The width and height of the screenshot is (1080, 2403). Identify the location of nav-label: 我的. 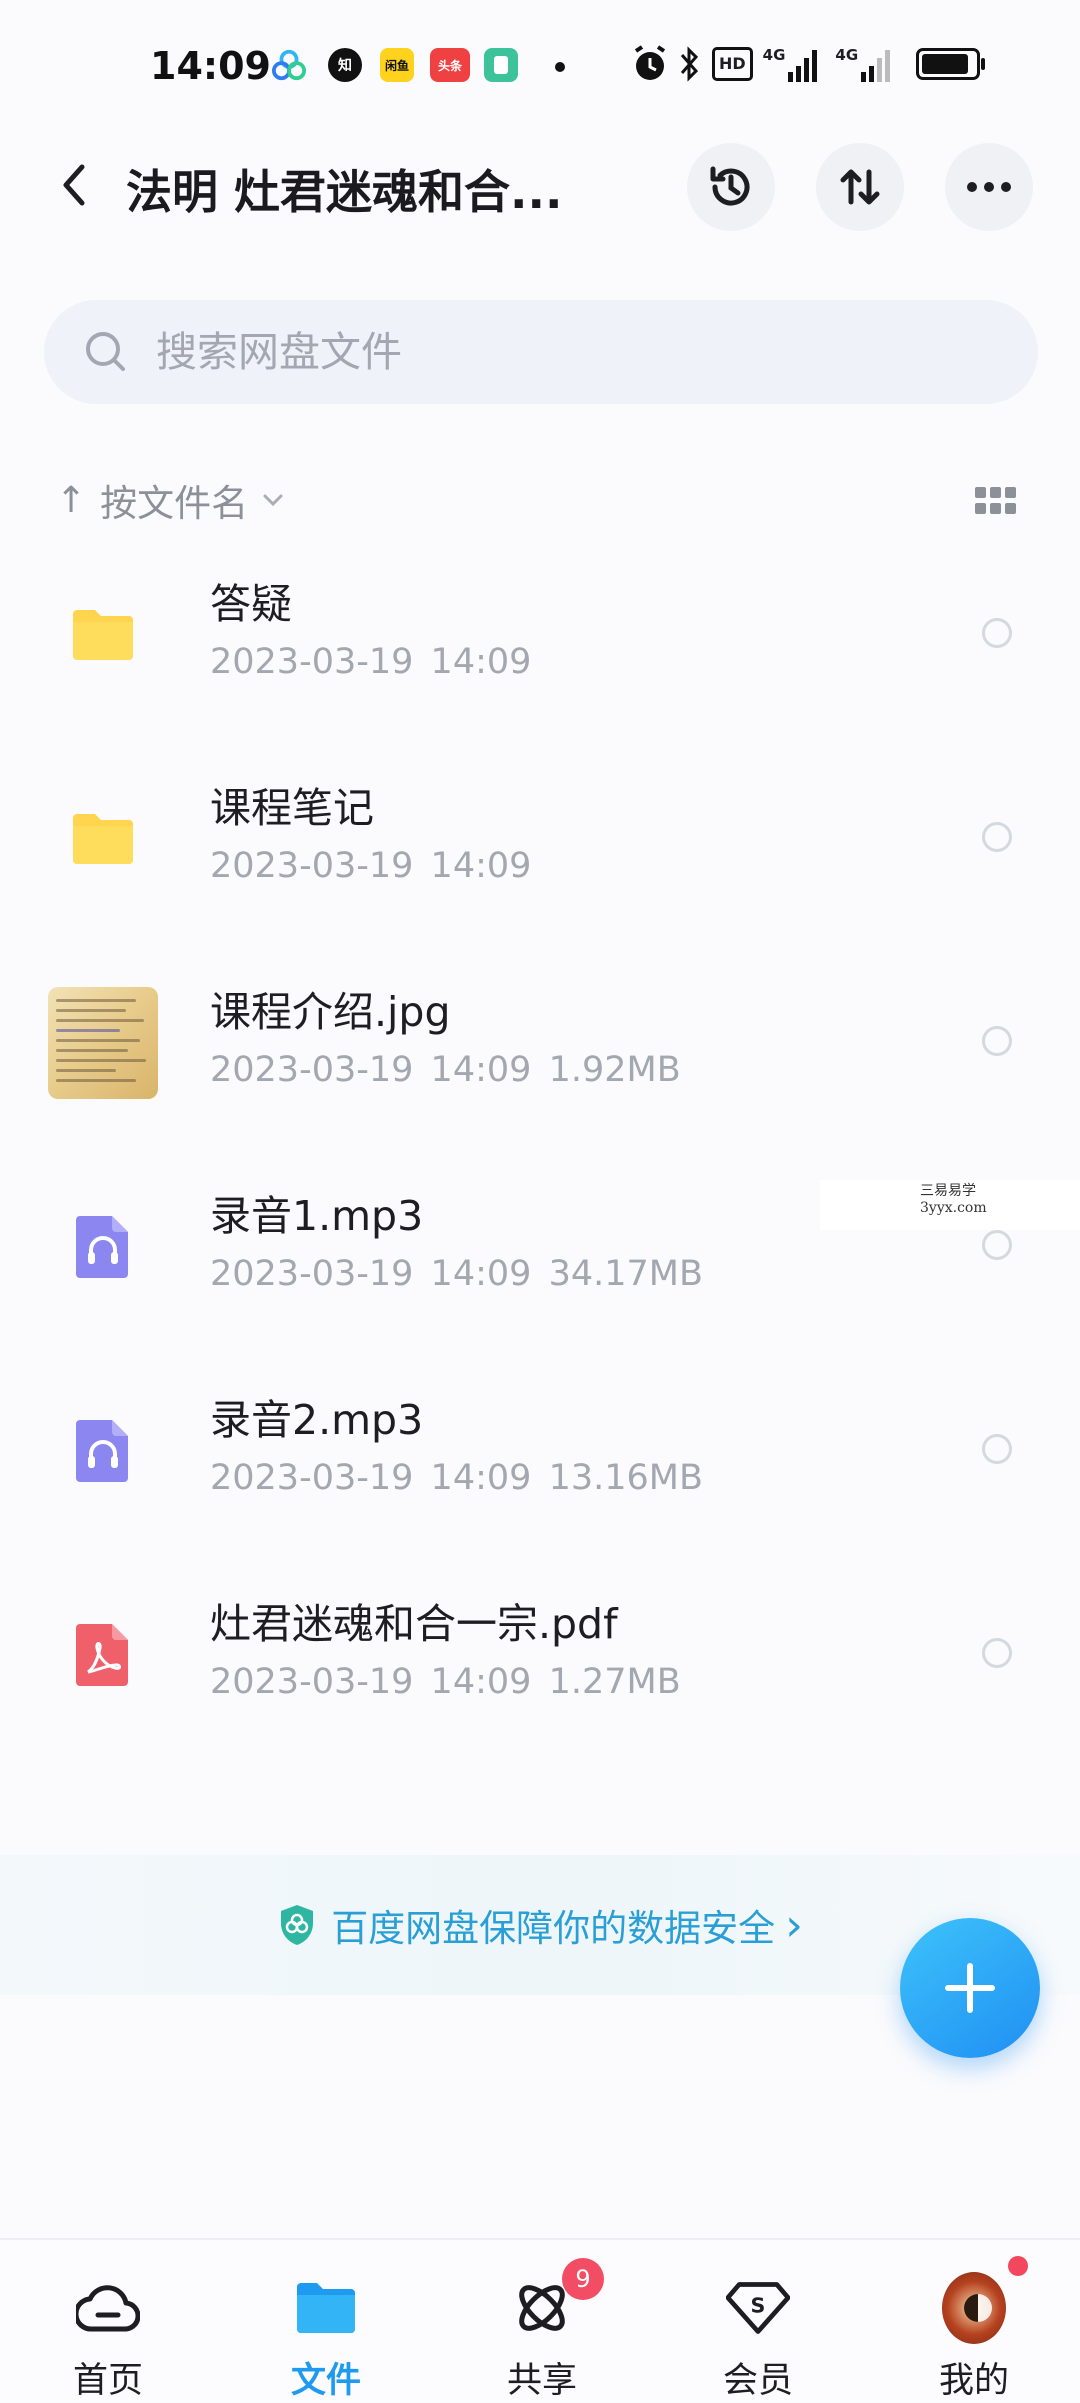
(973, 2381).